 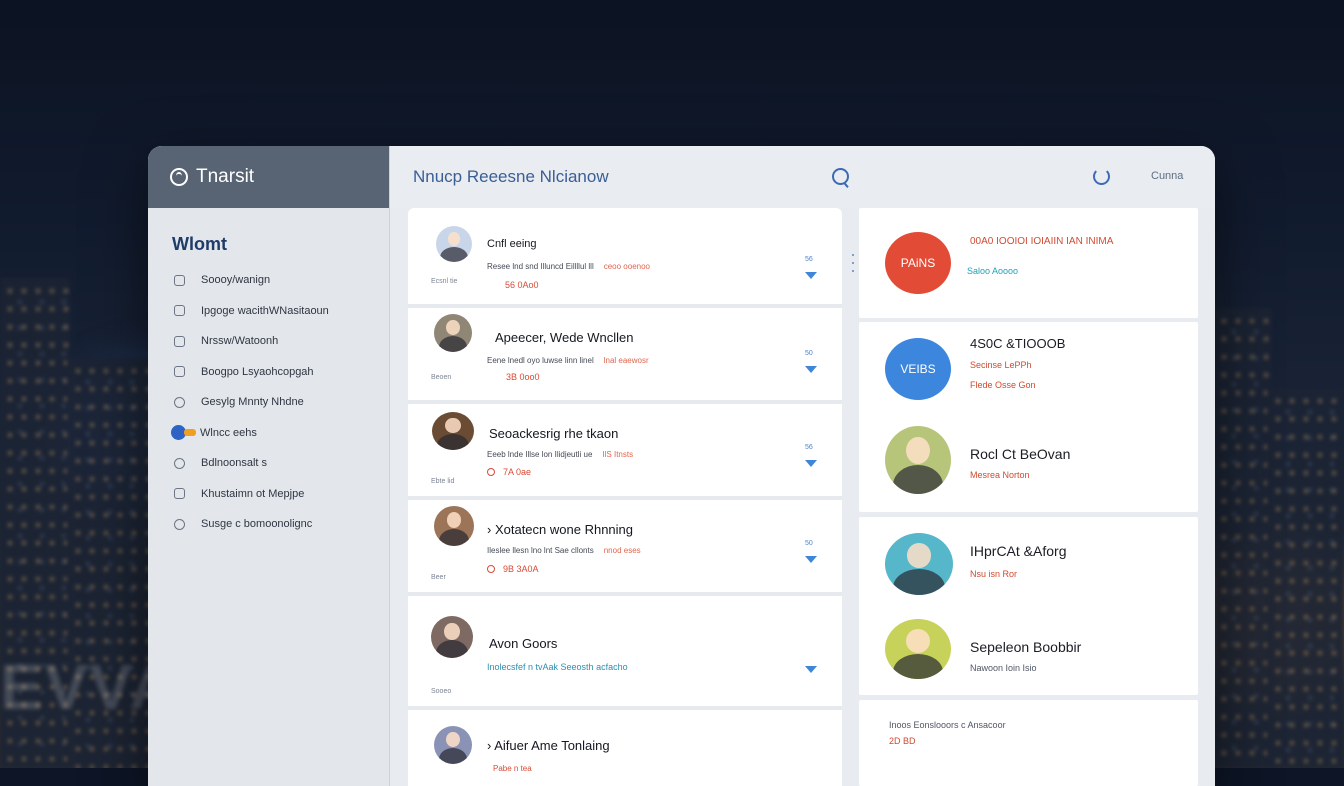 I want to click on refresh-circle-icon, so click(x=179, y=177).